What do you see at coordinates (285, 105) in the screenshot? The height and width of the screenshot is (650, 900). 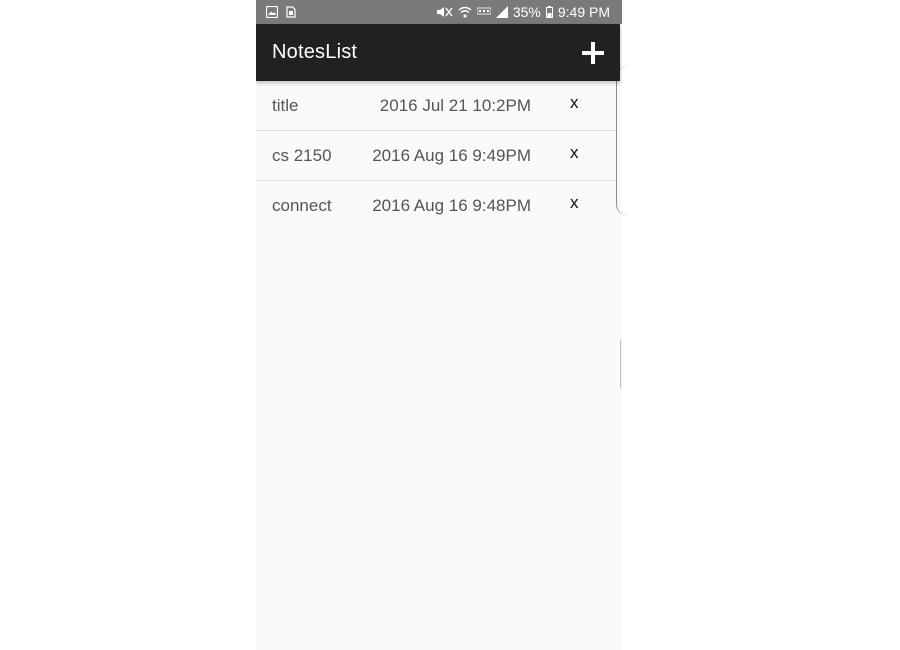 I see `note-title: title` at bounding box center [285, 105].